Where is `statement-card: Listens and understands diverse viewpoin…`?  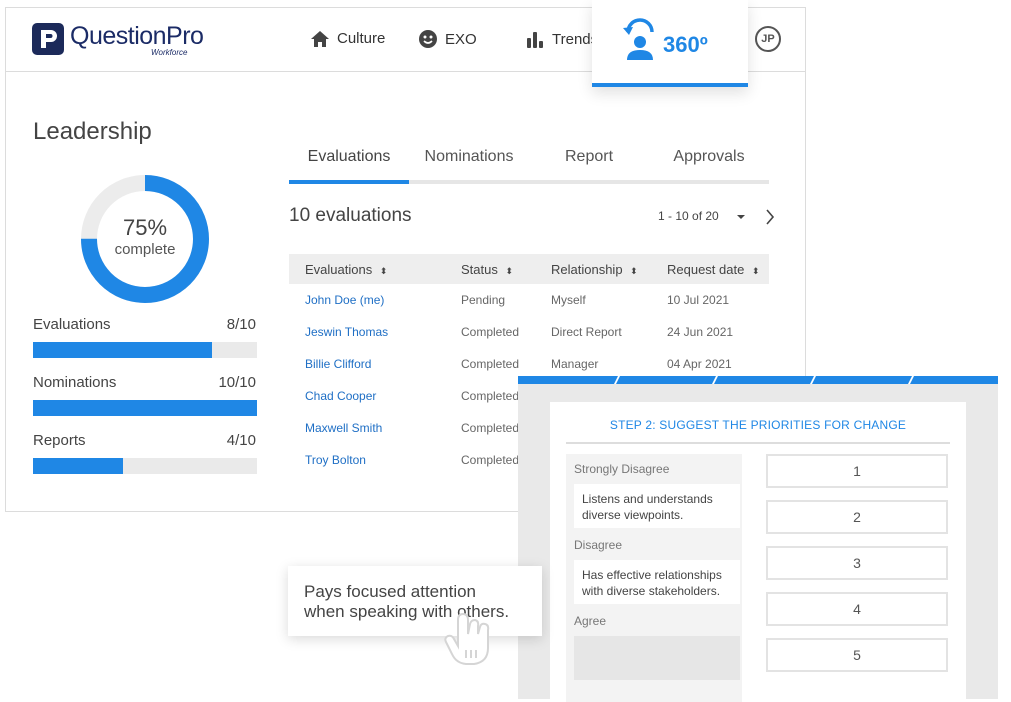 statement-card: Listens and understands diverse viewpoin… is located at coordinates (657, 506).